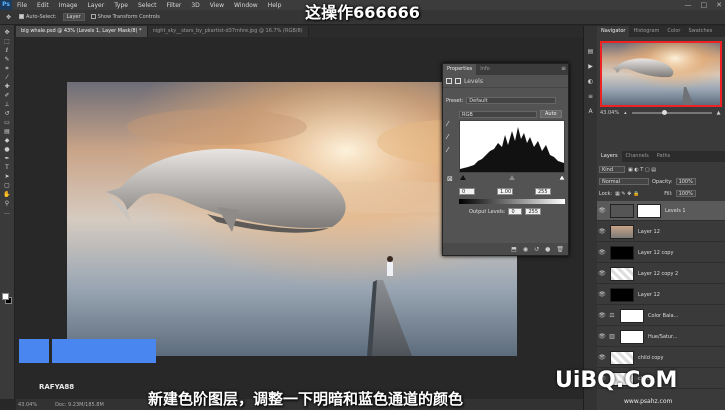  What do you see at coordinates (217, 5) in the screenshot?
I see `menu-view: View` at bounding box center [217, 5].